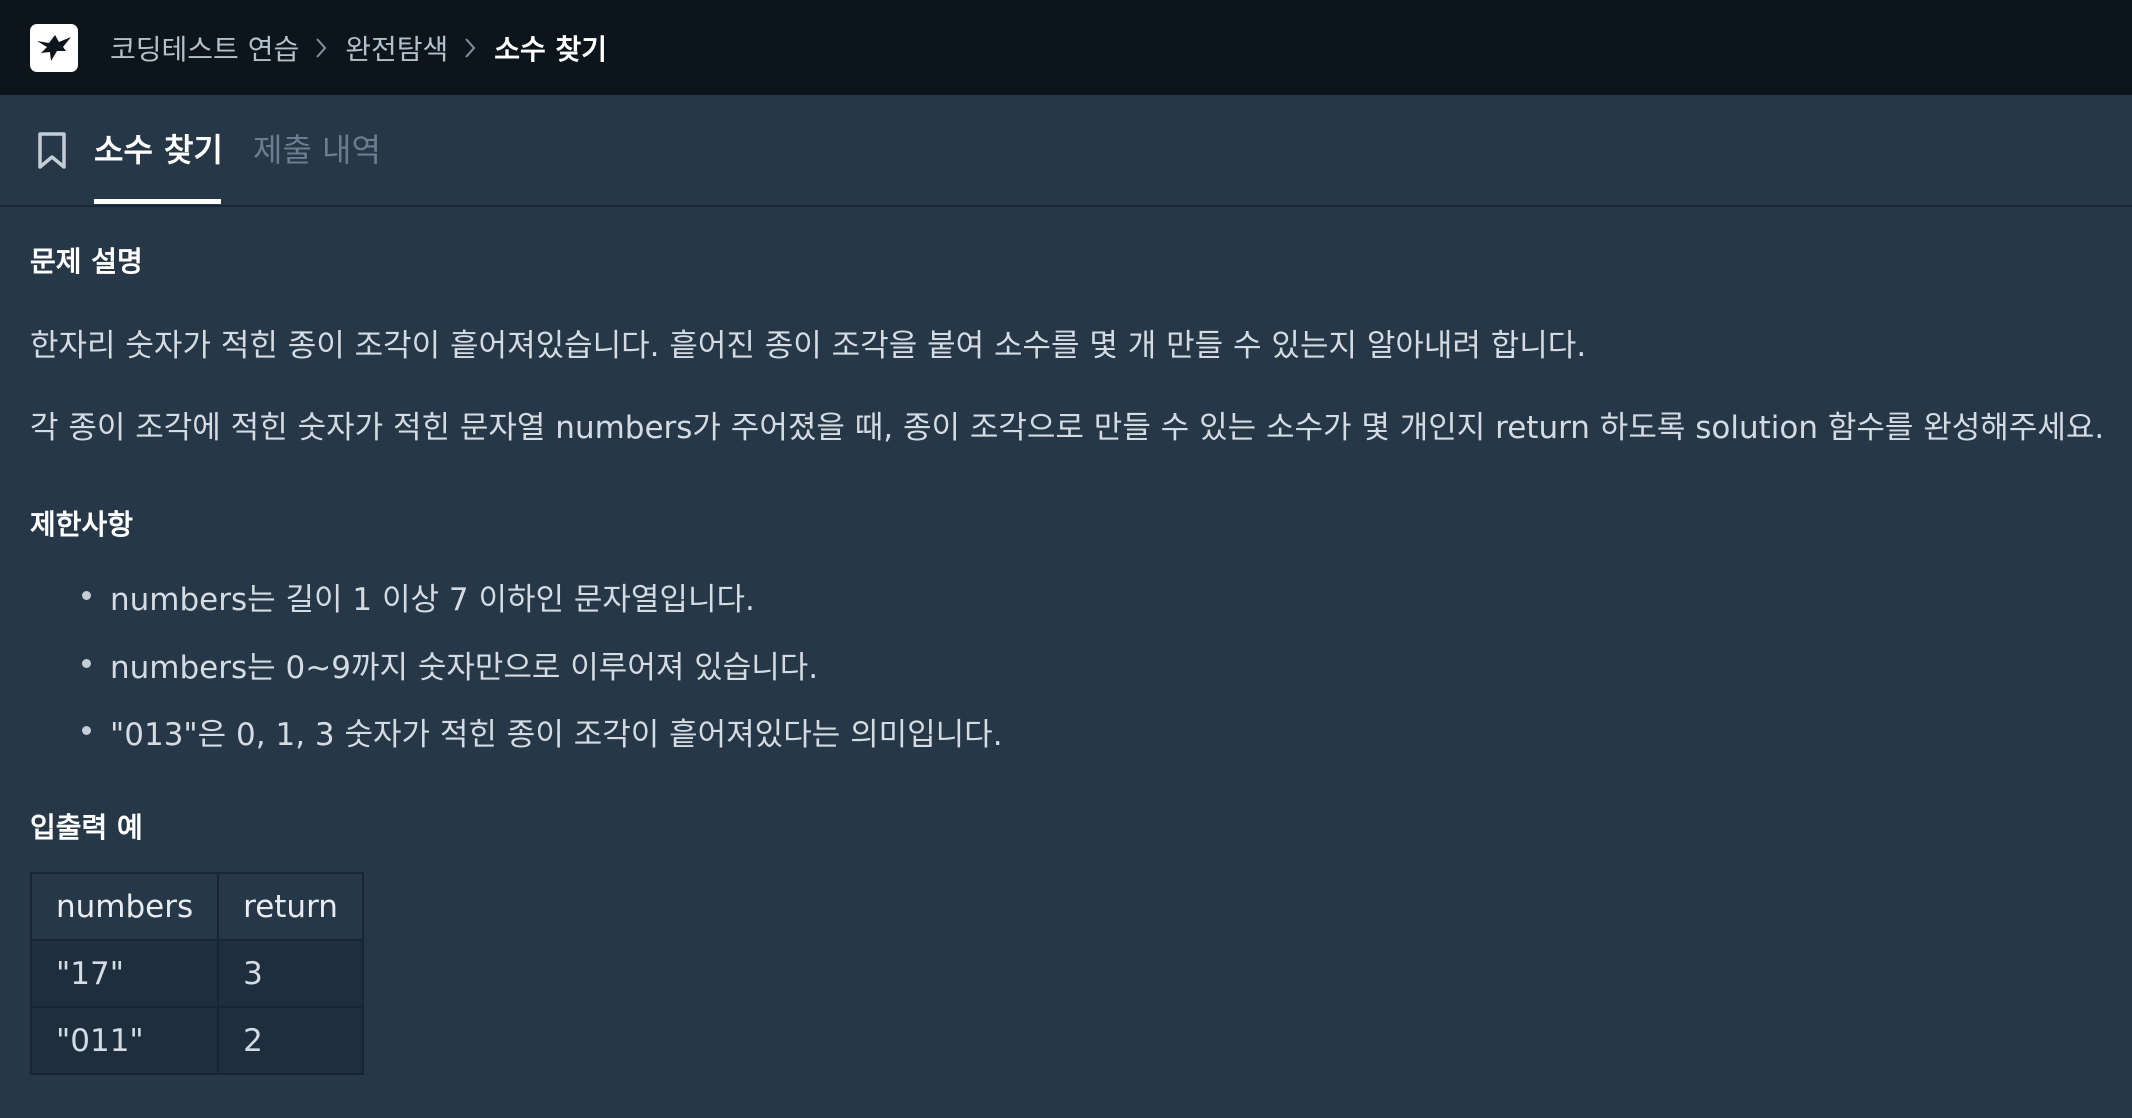  Describe the element at coordinates (52, 153) in the screenshot. I see `bookmark-icon` at that location.